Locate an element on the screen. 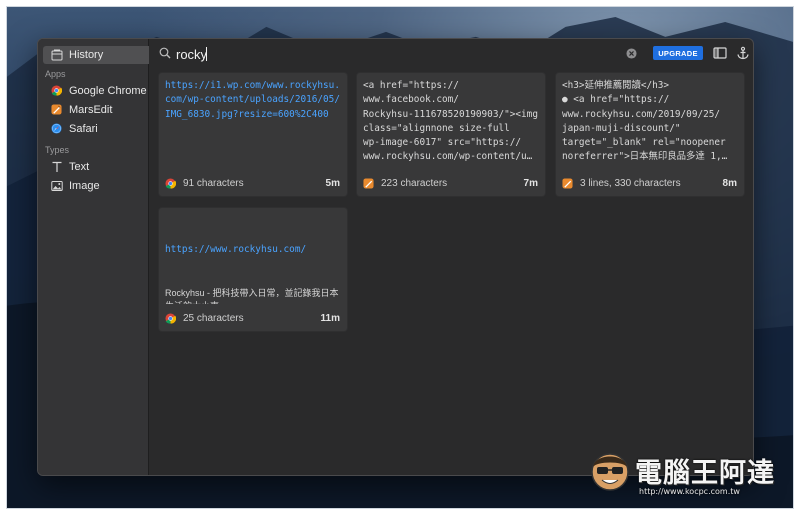 The width and height of the screenshot is (800, 515). image-type-icon is located at coordinates (56, 185).